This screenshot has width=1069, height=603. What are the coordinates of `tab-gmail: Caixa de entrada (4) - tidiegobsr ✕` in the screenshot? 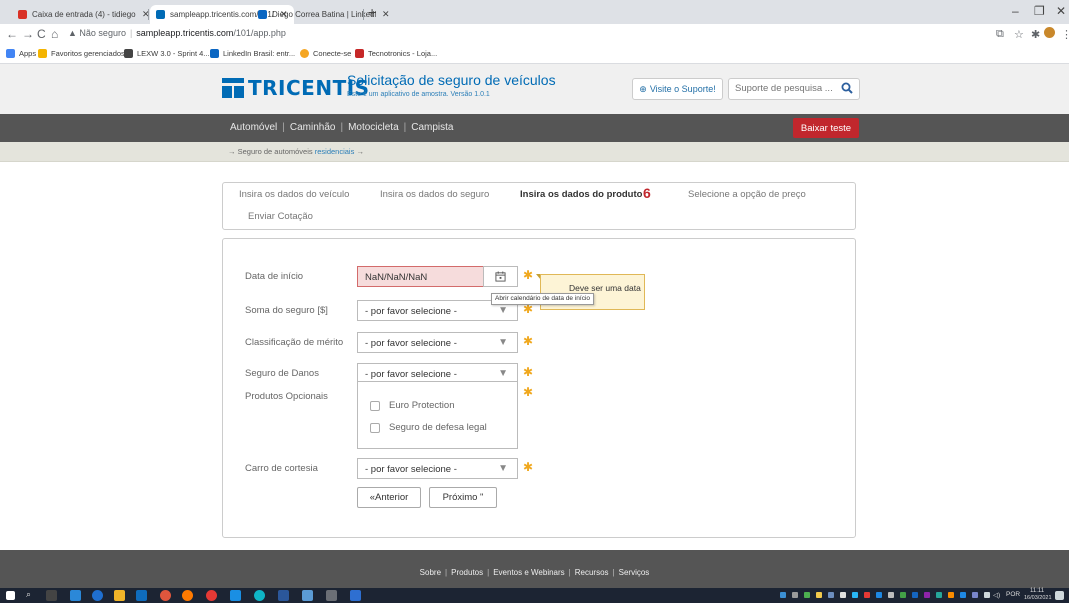 It's located at (84, 14).